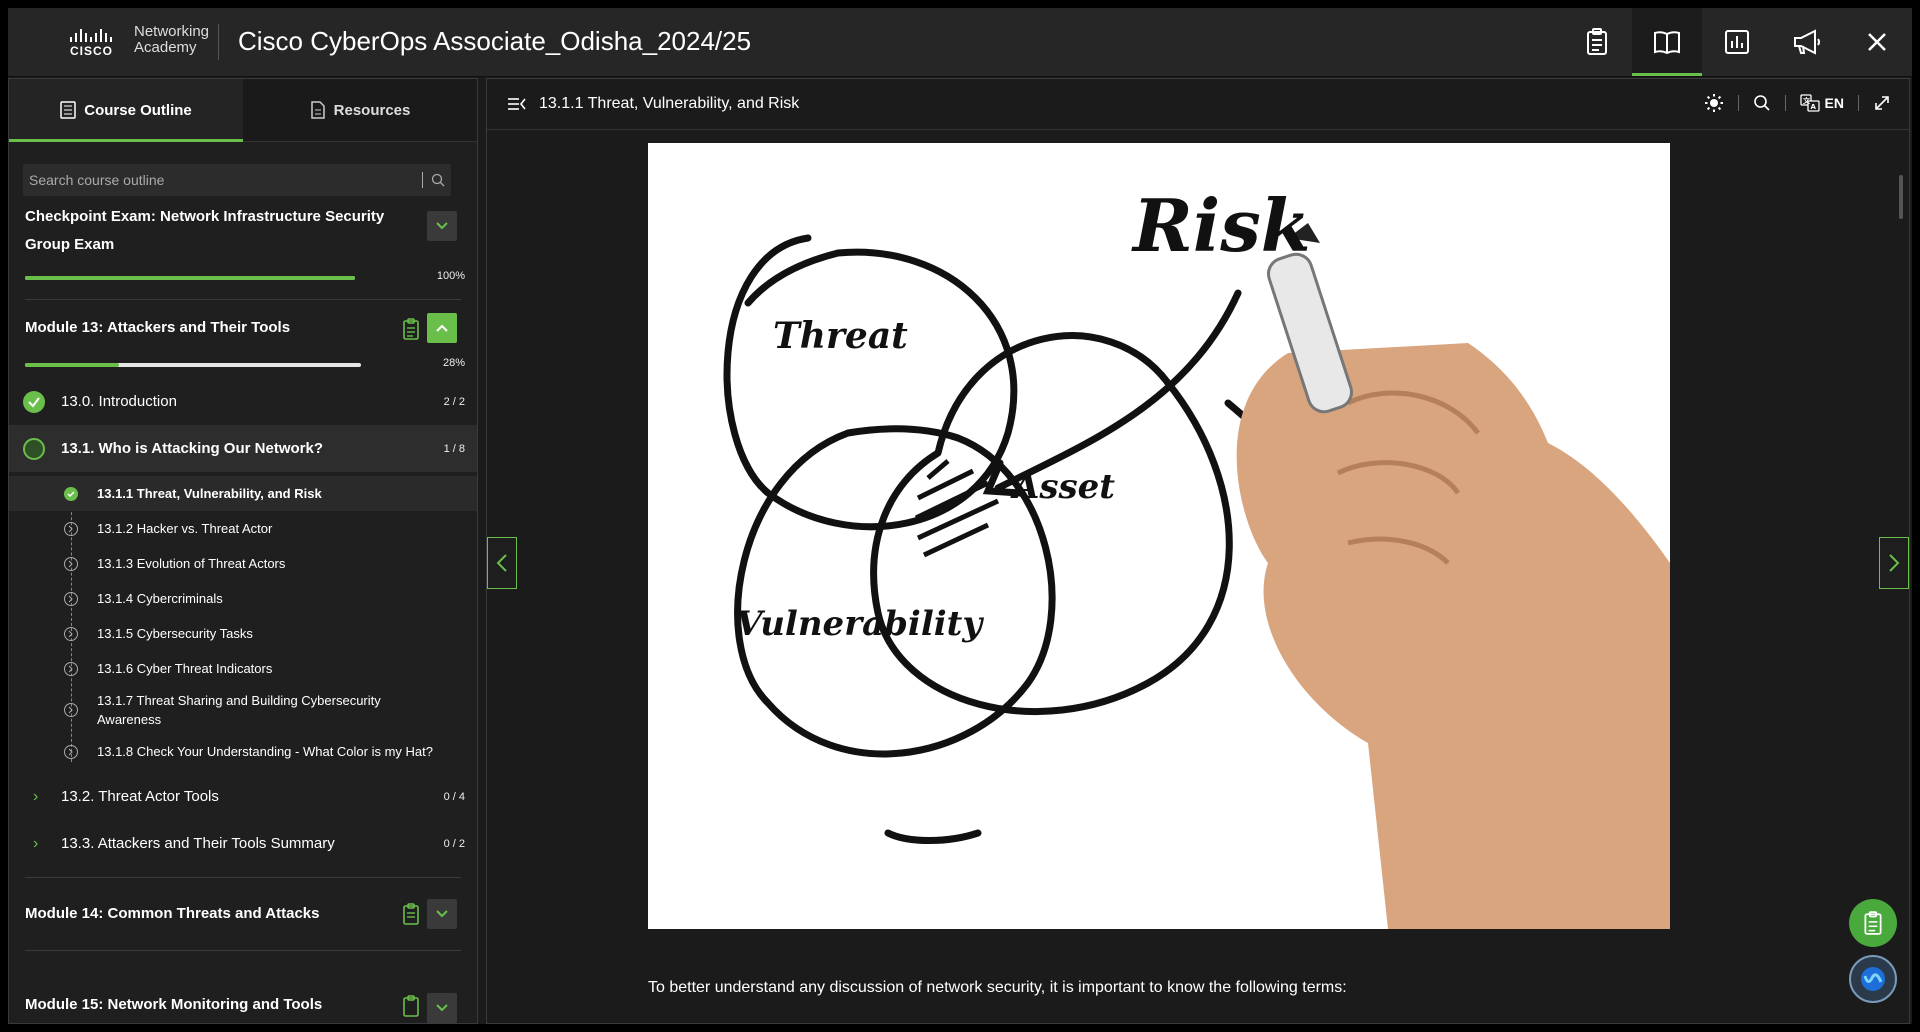  What do you see at coordinates (517, 104) in the screenshot?
I see `collapse-menu-icon` at bounding box center [517, 104].